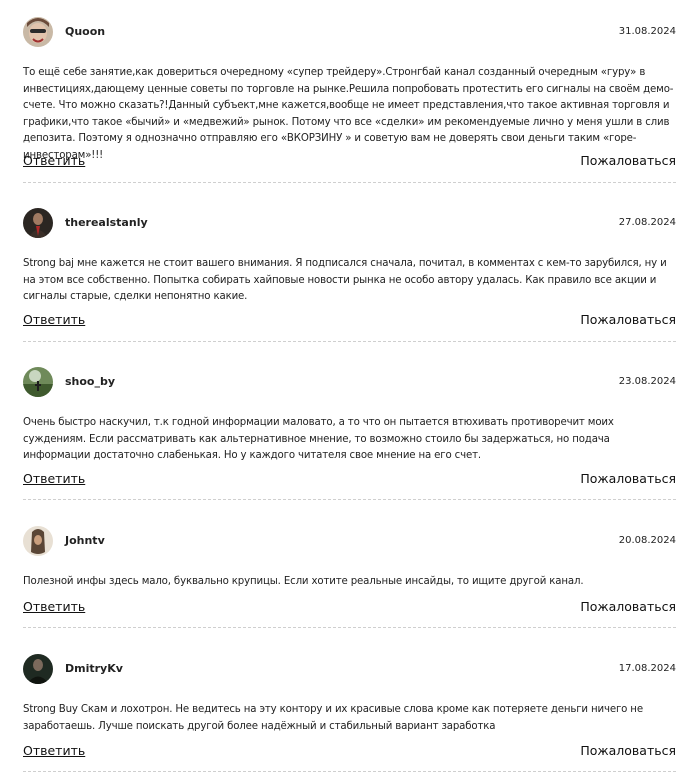 The image size is (685, 773). What do you see at coordinates (349, 542) in the screenshot?
I see `comment-header: Johntv 20.08.2024` at bounding box center [349, 542].